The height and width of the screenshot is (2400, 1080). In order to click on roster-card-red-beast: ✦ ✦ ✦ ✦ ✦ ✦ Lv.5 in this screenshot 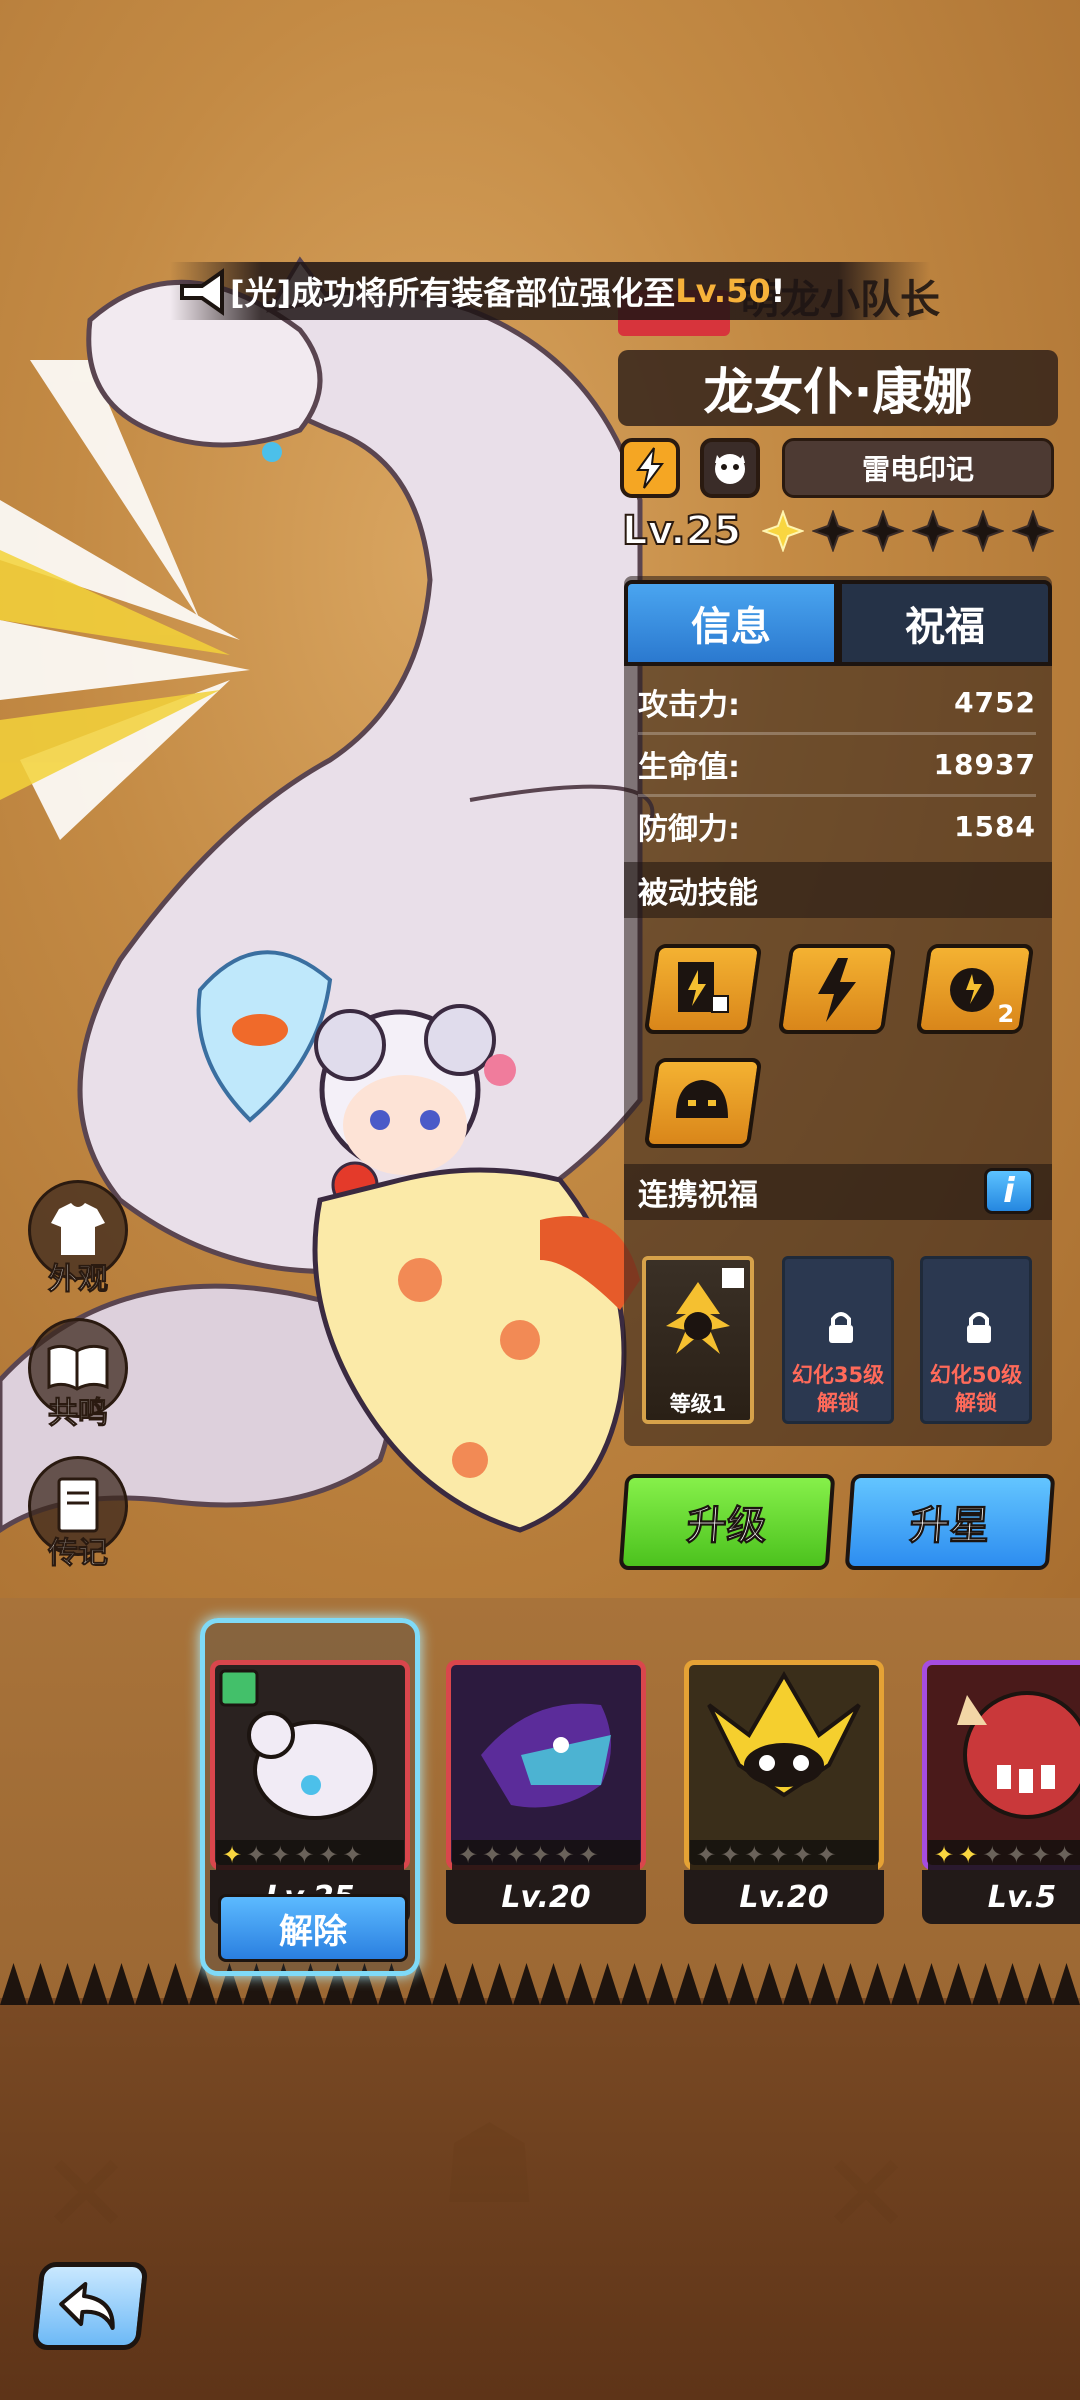, I will do `click(1001, 1794)`.